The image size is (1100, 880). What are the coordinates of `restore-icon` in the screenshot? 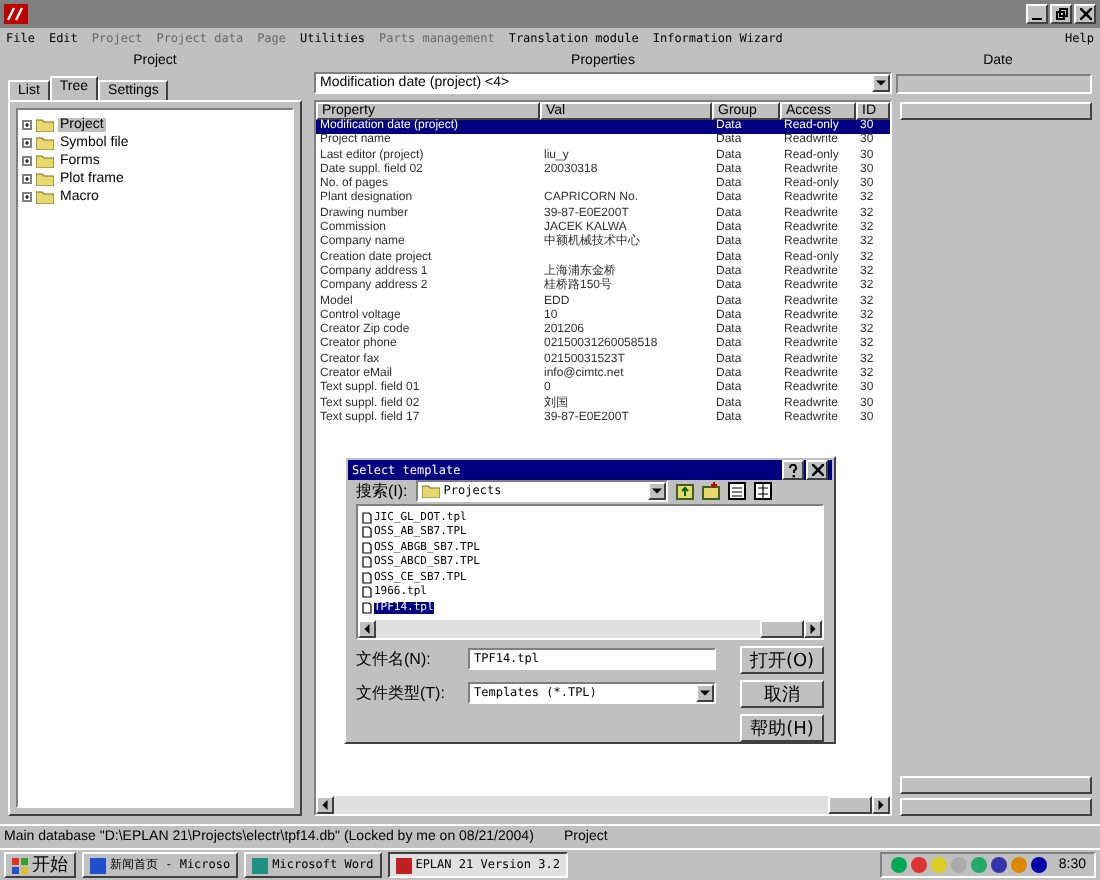 It's located at (1061, 14).